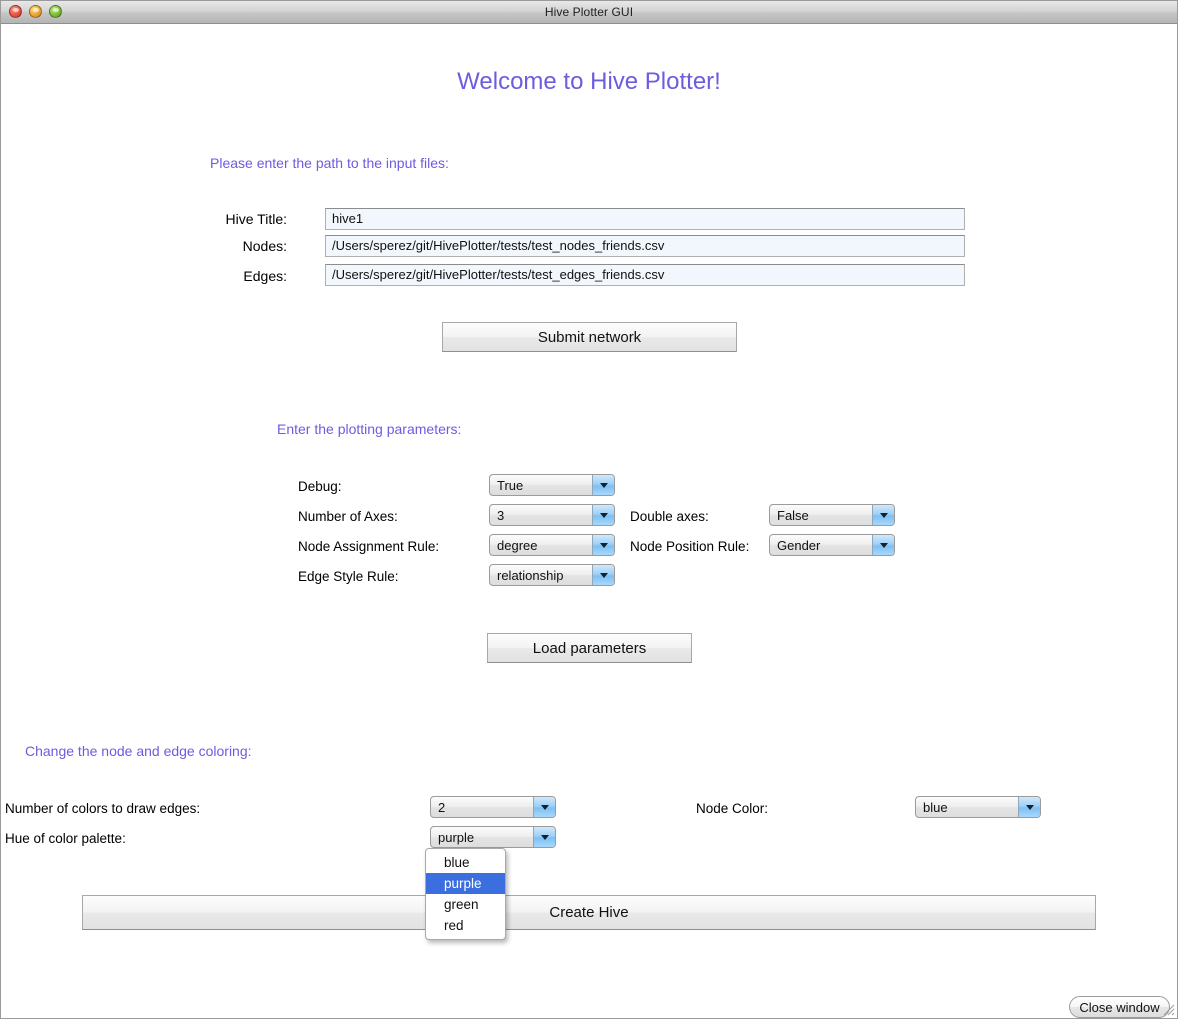 The height and width of the screenshot is (1019, 1178). Describe the element at coordinates (65, 838) in the screenshot. I see `hue-of-palette-label: Hue of color palette:` at that location.